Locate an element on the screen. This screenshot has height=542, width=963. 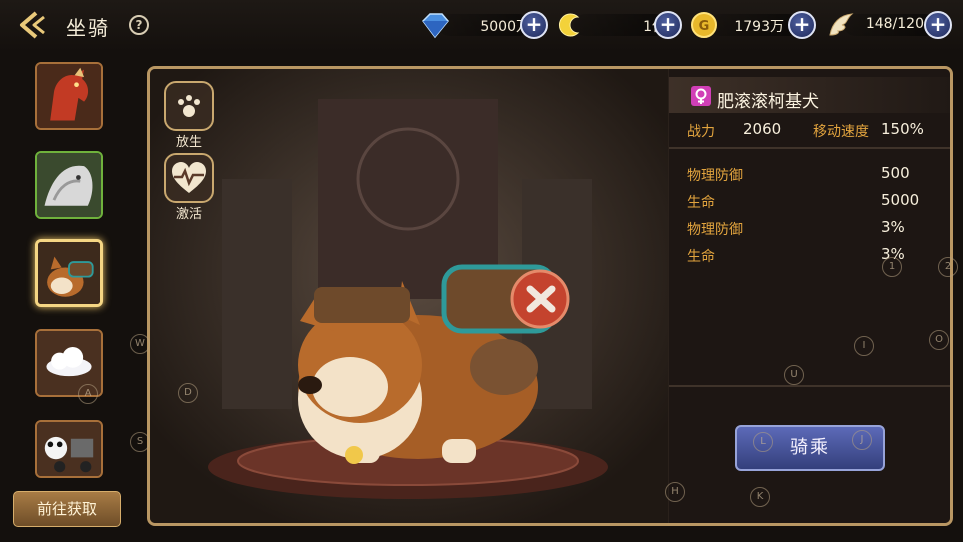
key-hint-a: A is located at coordinates (88, 394).